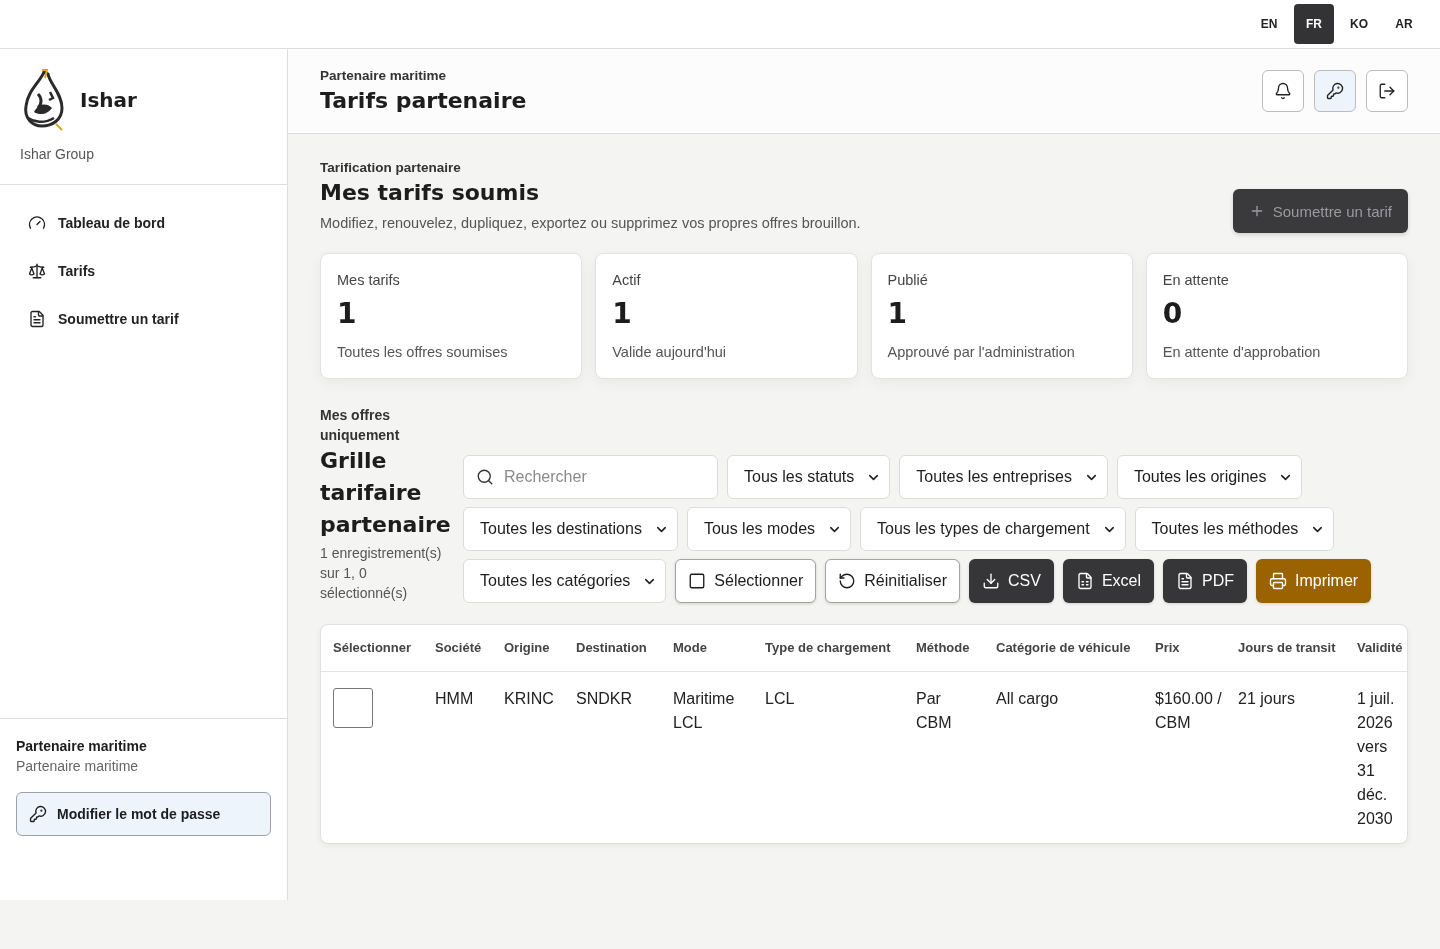  I want to click on grid-eyebrow: Mes offres uniquement, so click(360, 425).